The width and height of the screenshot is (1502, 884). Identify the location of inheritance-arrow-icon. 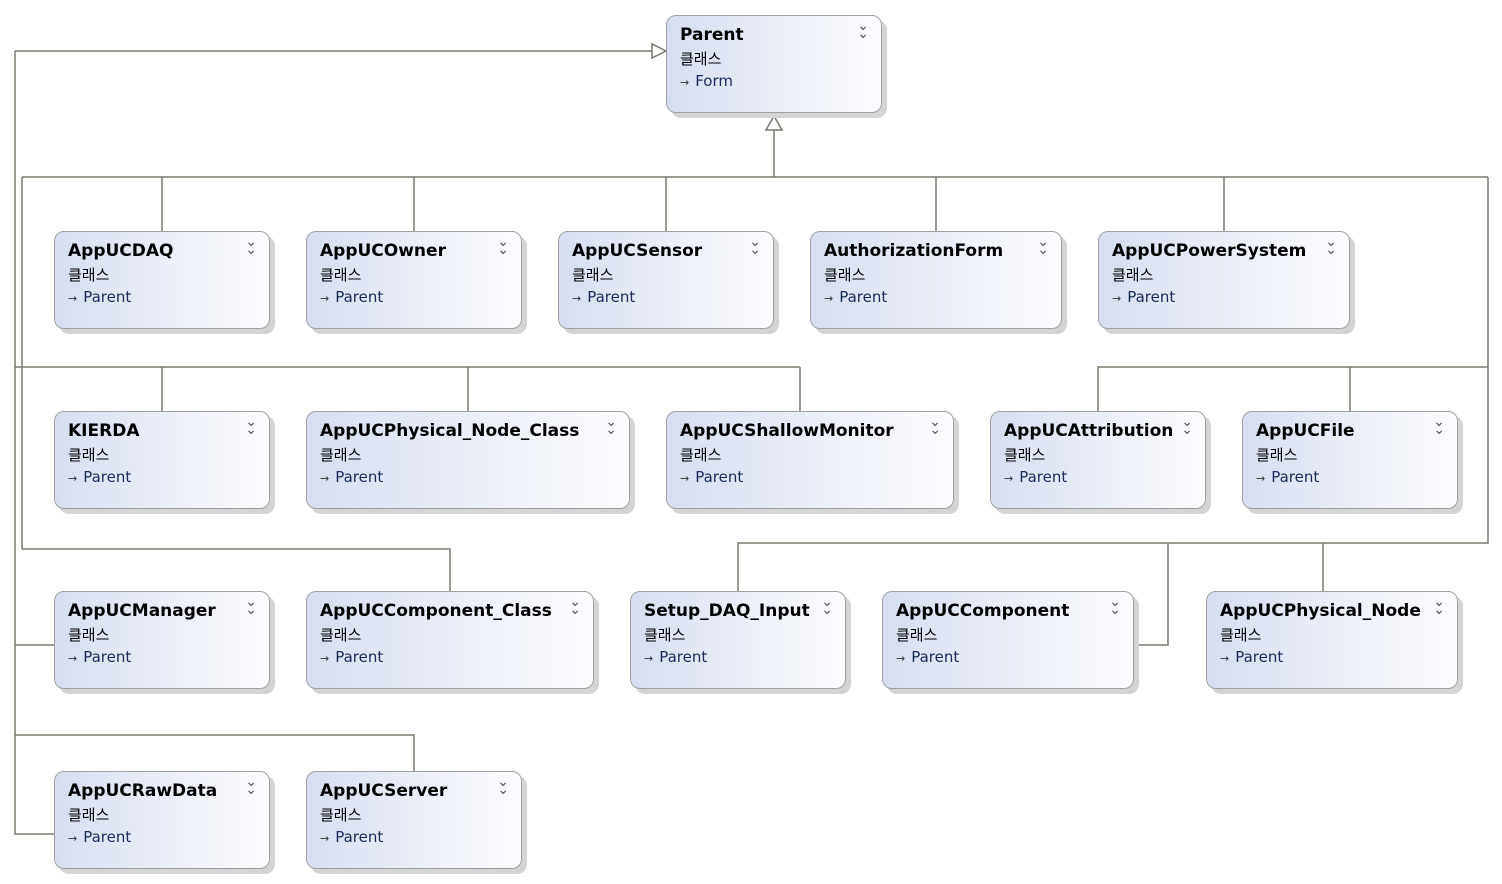
(659, 51).